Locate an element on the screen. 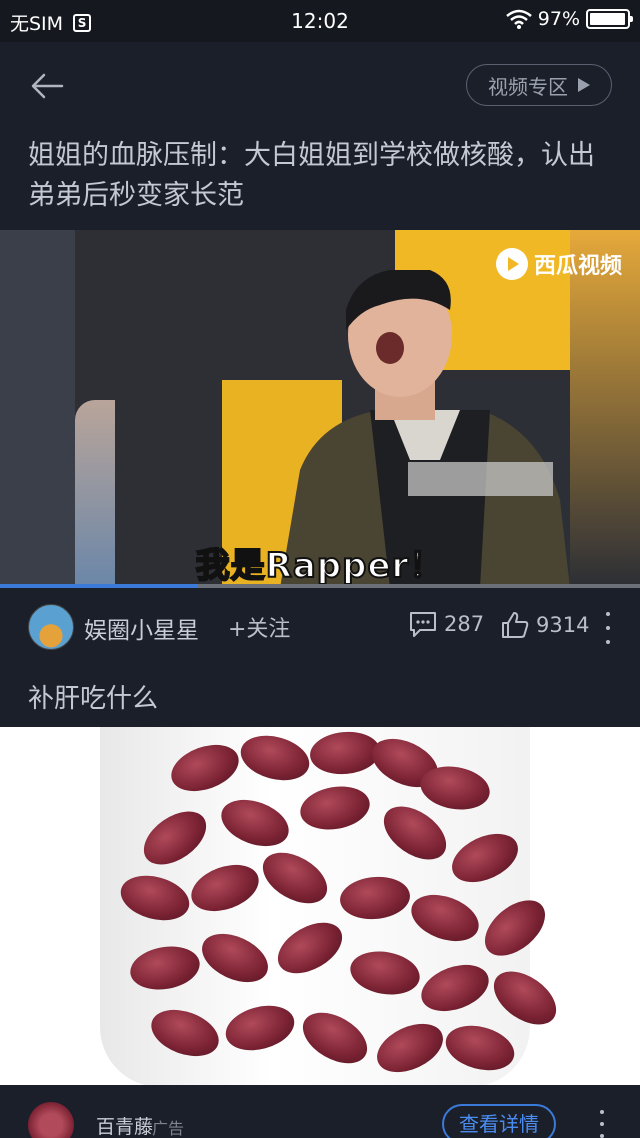 This screenshot has height=1138, width=640. battery-percent: 97% is located at coordinates (558, 19).